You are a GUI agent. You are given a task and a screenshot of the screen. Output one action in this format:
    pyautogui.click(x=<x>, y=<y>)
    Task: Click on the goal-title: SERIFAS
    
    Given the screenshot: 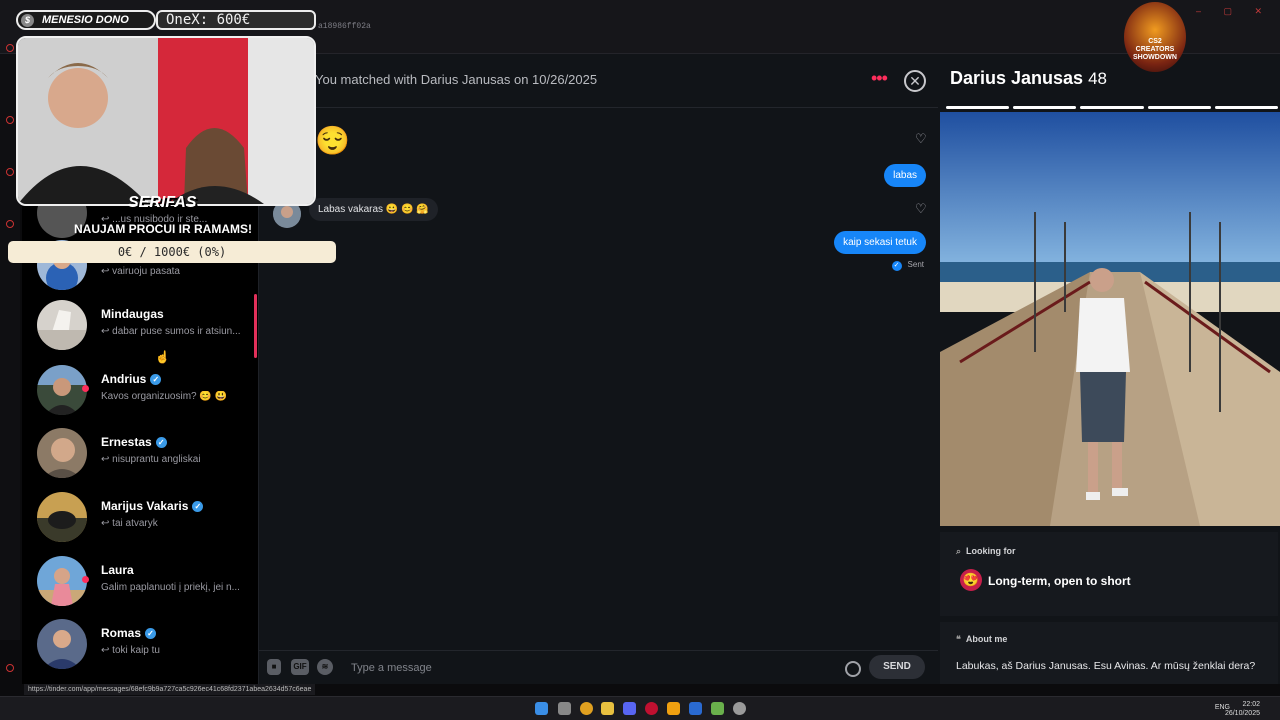 What is the action you would take?
    pyautogui.click(x=162, y=202)
    